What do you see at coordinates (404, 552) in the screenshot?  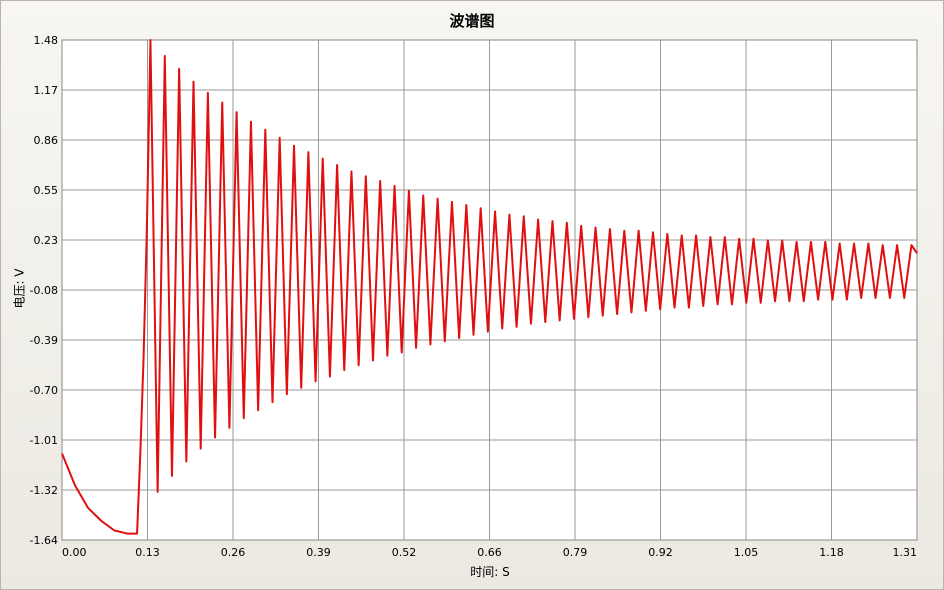 I see `x-tick-label: 0.52` at bounding box center [404, 552].